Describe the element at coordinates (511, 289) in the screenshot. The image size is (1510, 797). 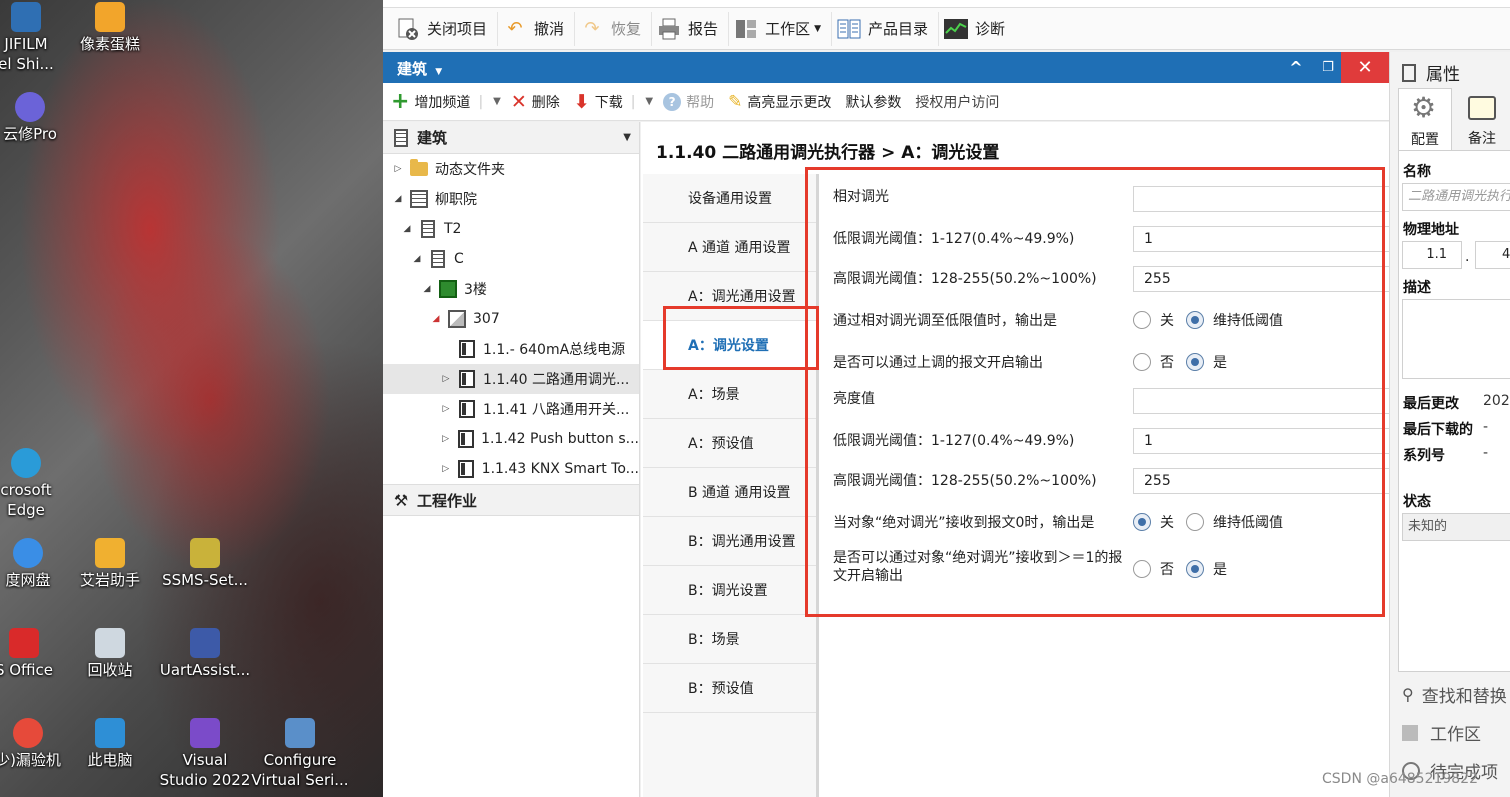
I see `tree-item-floor-3: ◢ 3楼` at that location.